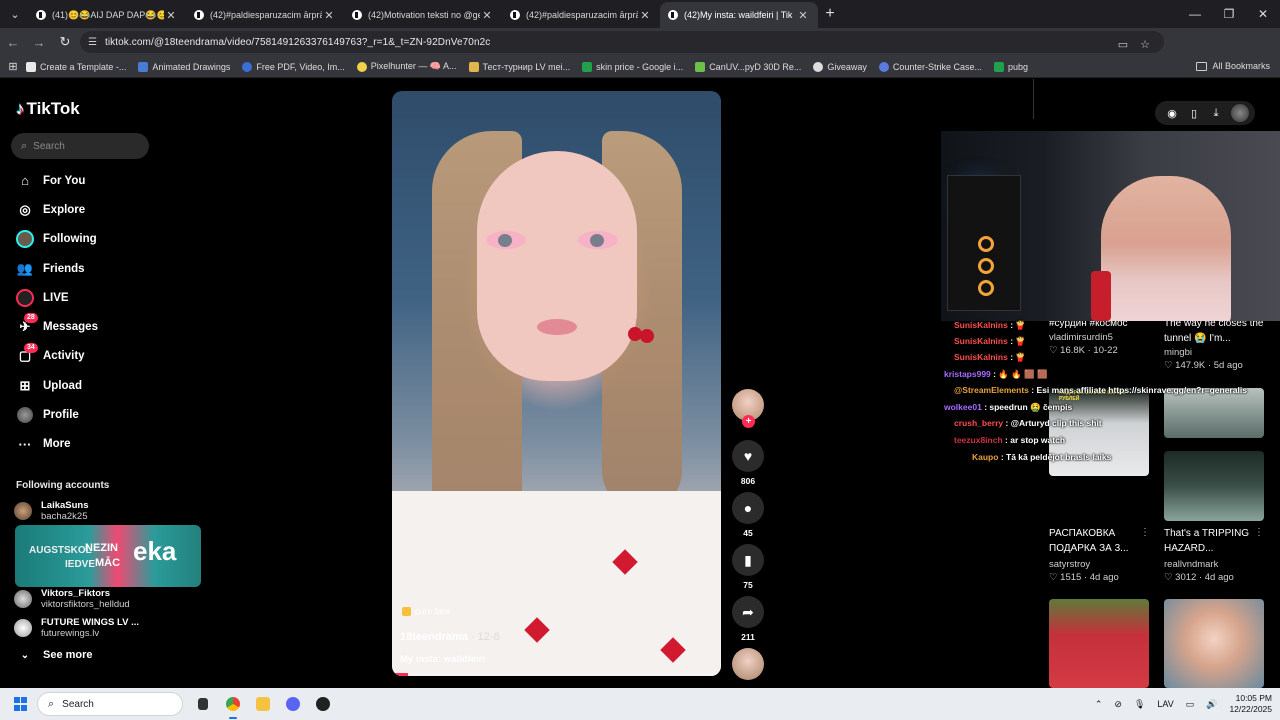  What do you see at coordinates (1056, 457) in the screenshot?
I see `chat-text: : Tā kā peldējot brasls laiks` at bounding box center [1056, 457].